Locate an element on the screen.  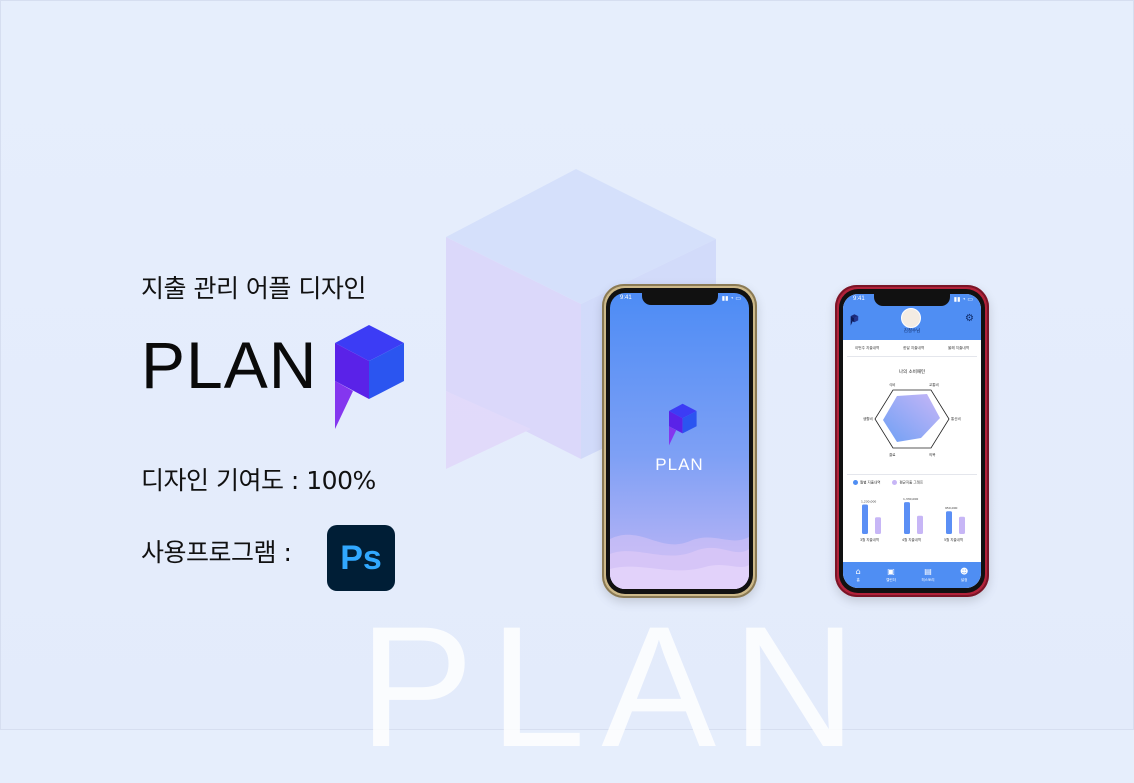
bar-legend: 월별 지출내역 평균지출 그래프 is located at coordinates (888, 483).